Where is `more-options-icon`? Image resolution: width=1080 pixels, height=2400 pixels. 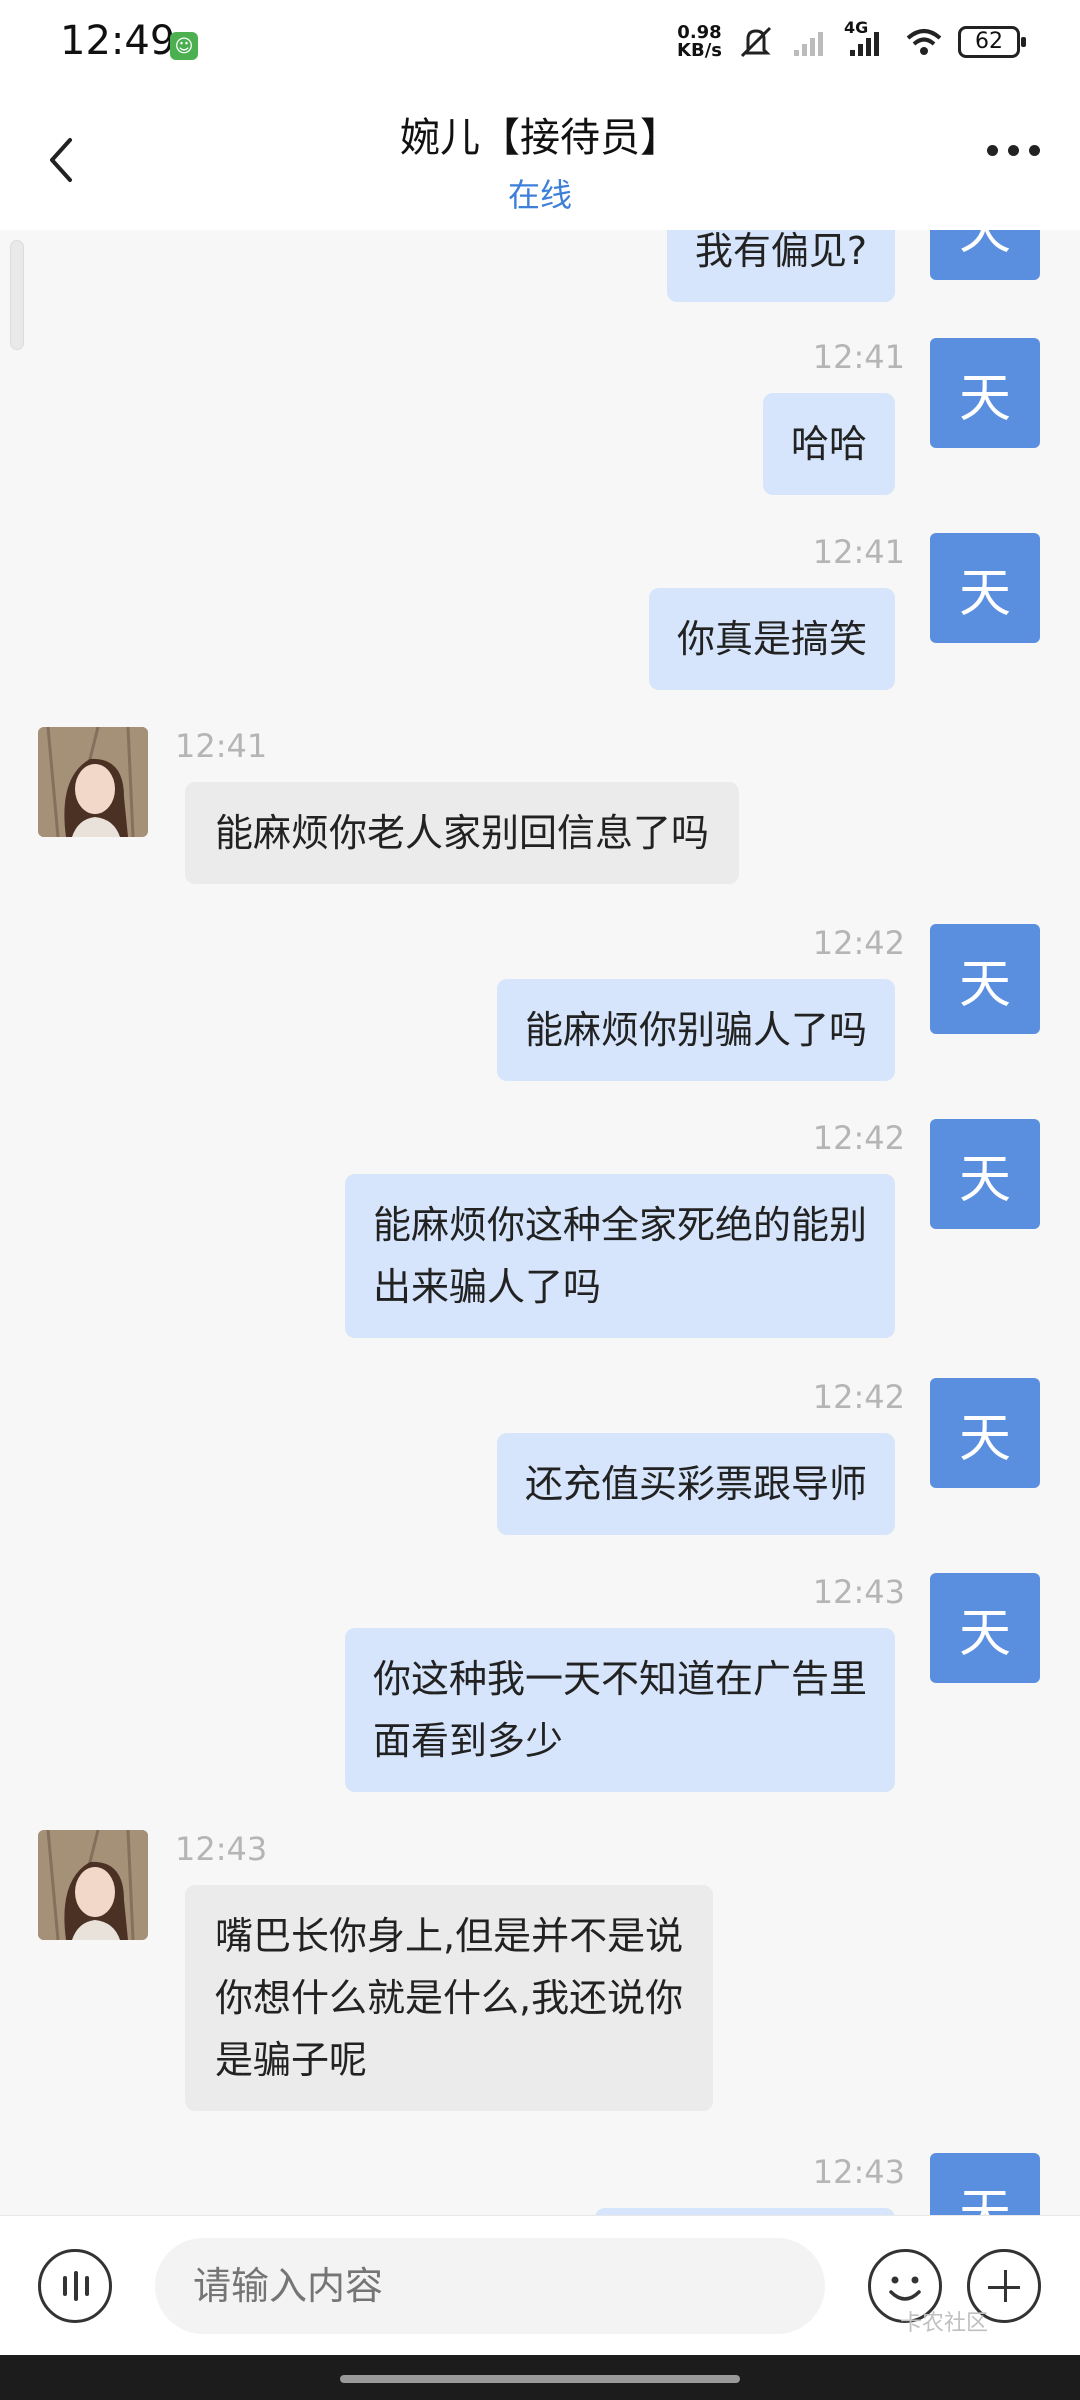
more-options-icon is located at coordinates (1013, 150).